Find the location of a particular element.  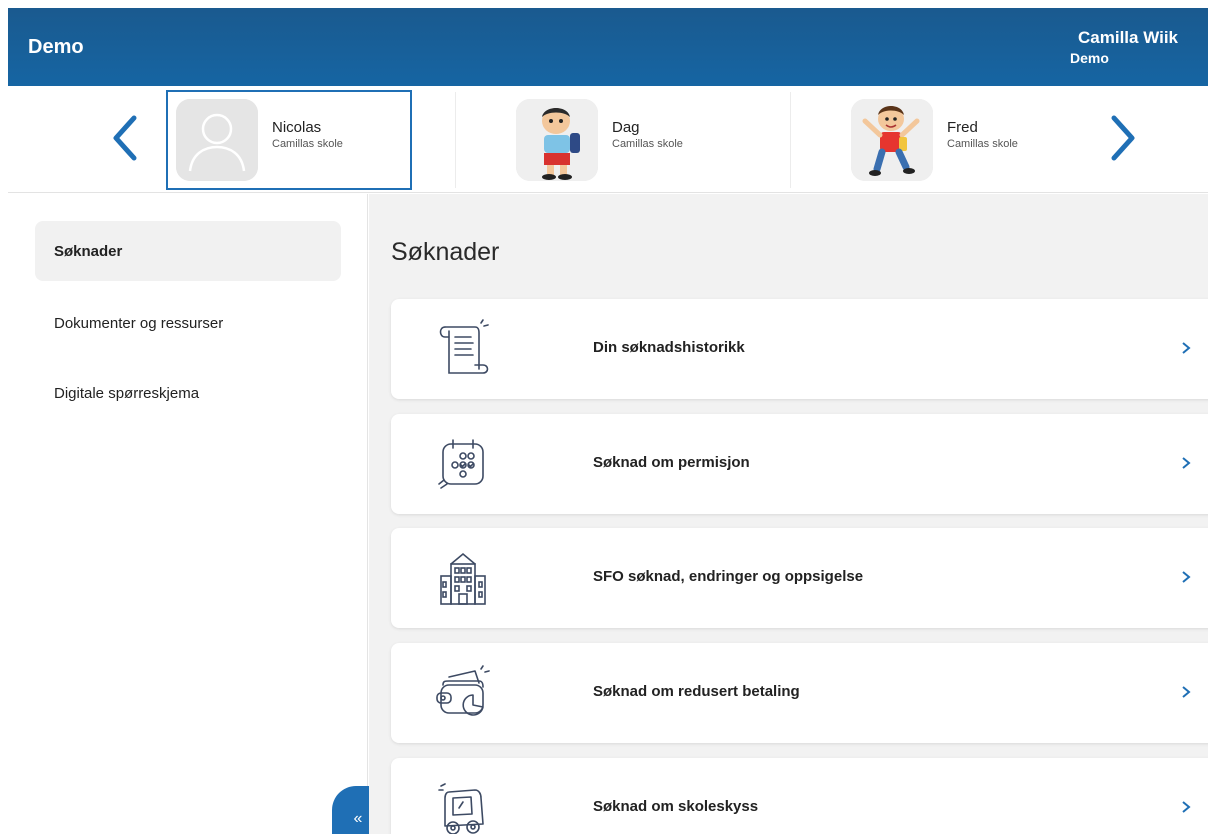

boy-with-backpack-avatar is located at coordinates (557, 140).